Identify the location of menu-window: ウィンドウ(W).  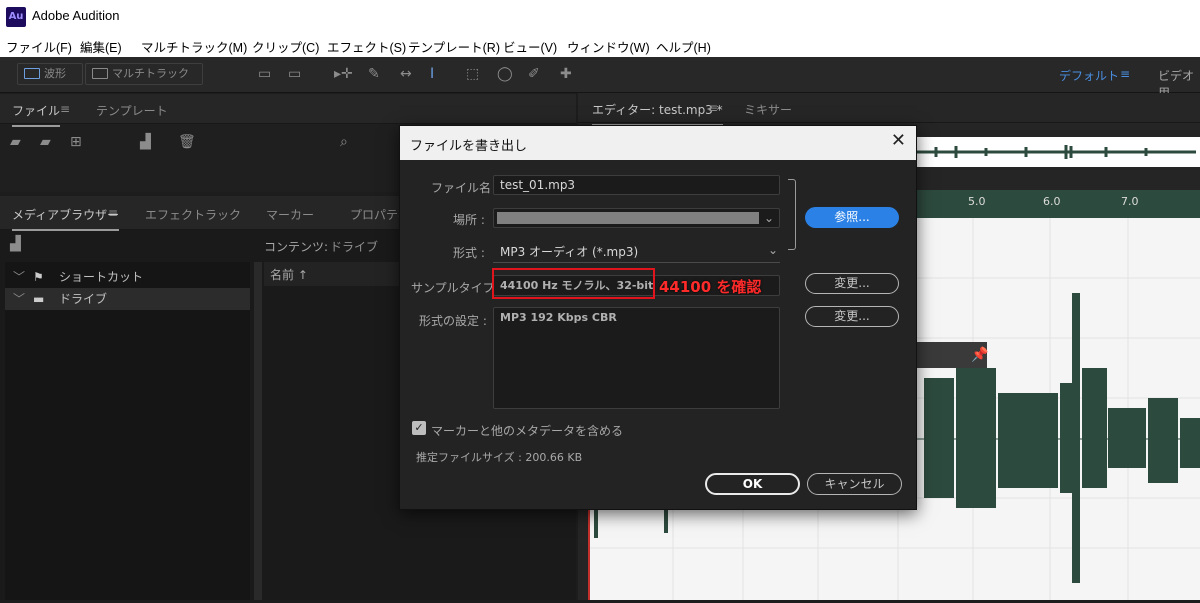
(608, 46).